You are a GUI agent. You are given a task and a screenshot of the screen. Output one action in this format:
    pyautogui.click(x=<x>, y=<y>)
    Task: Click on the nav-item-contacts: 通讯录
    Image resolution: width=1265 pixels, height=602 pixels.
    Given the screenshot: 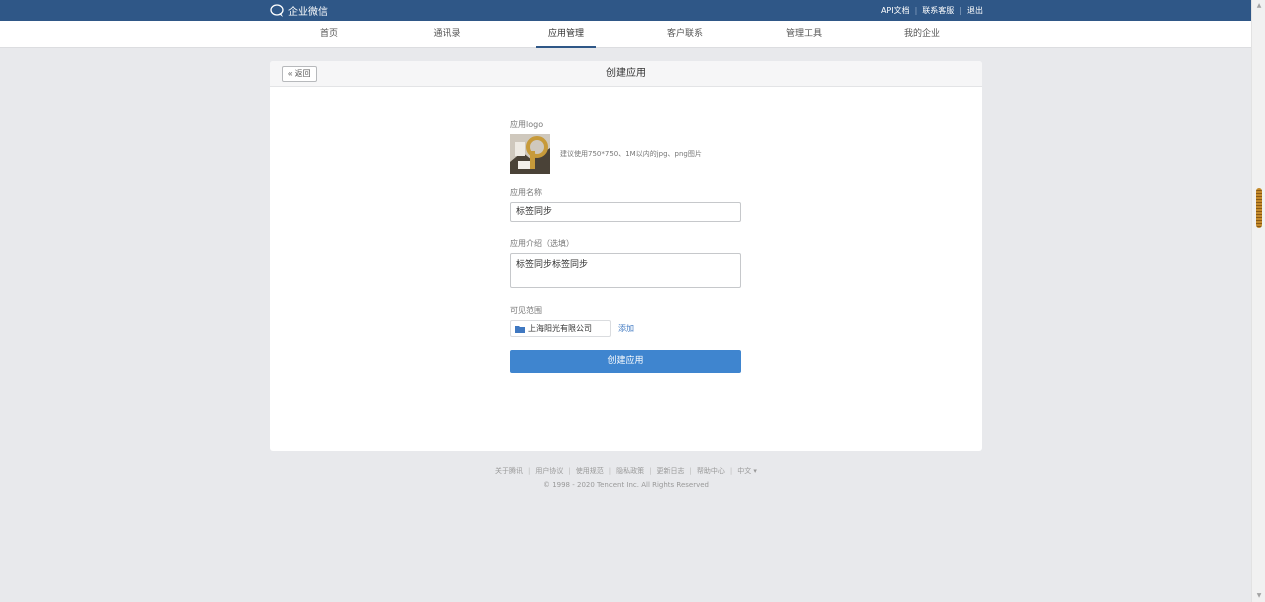 What is the action you would take?
    pyautogui.click(x=447, y=34)
    